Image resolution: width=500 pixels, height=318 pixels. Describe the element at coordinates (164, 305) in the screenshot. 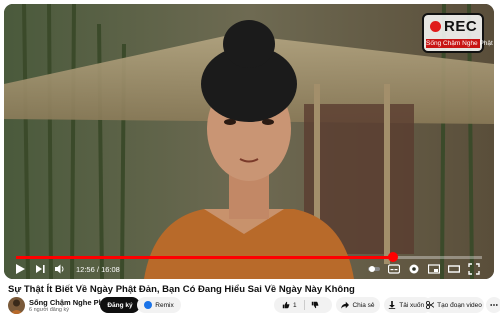

I see `remix-label: Remix` at that location.